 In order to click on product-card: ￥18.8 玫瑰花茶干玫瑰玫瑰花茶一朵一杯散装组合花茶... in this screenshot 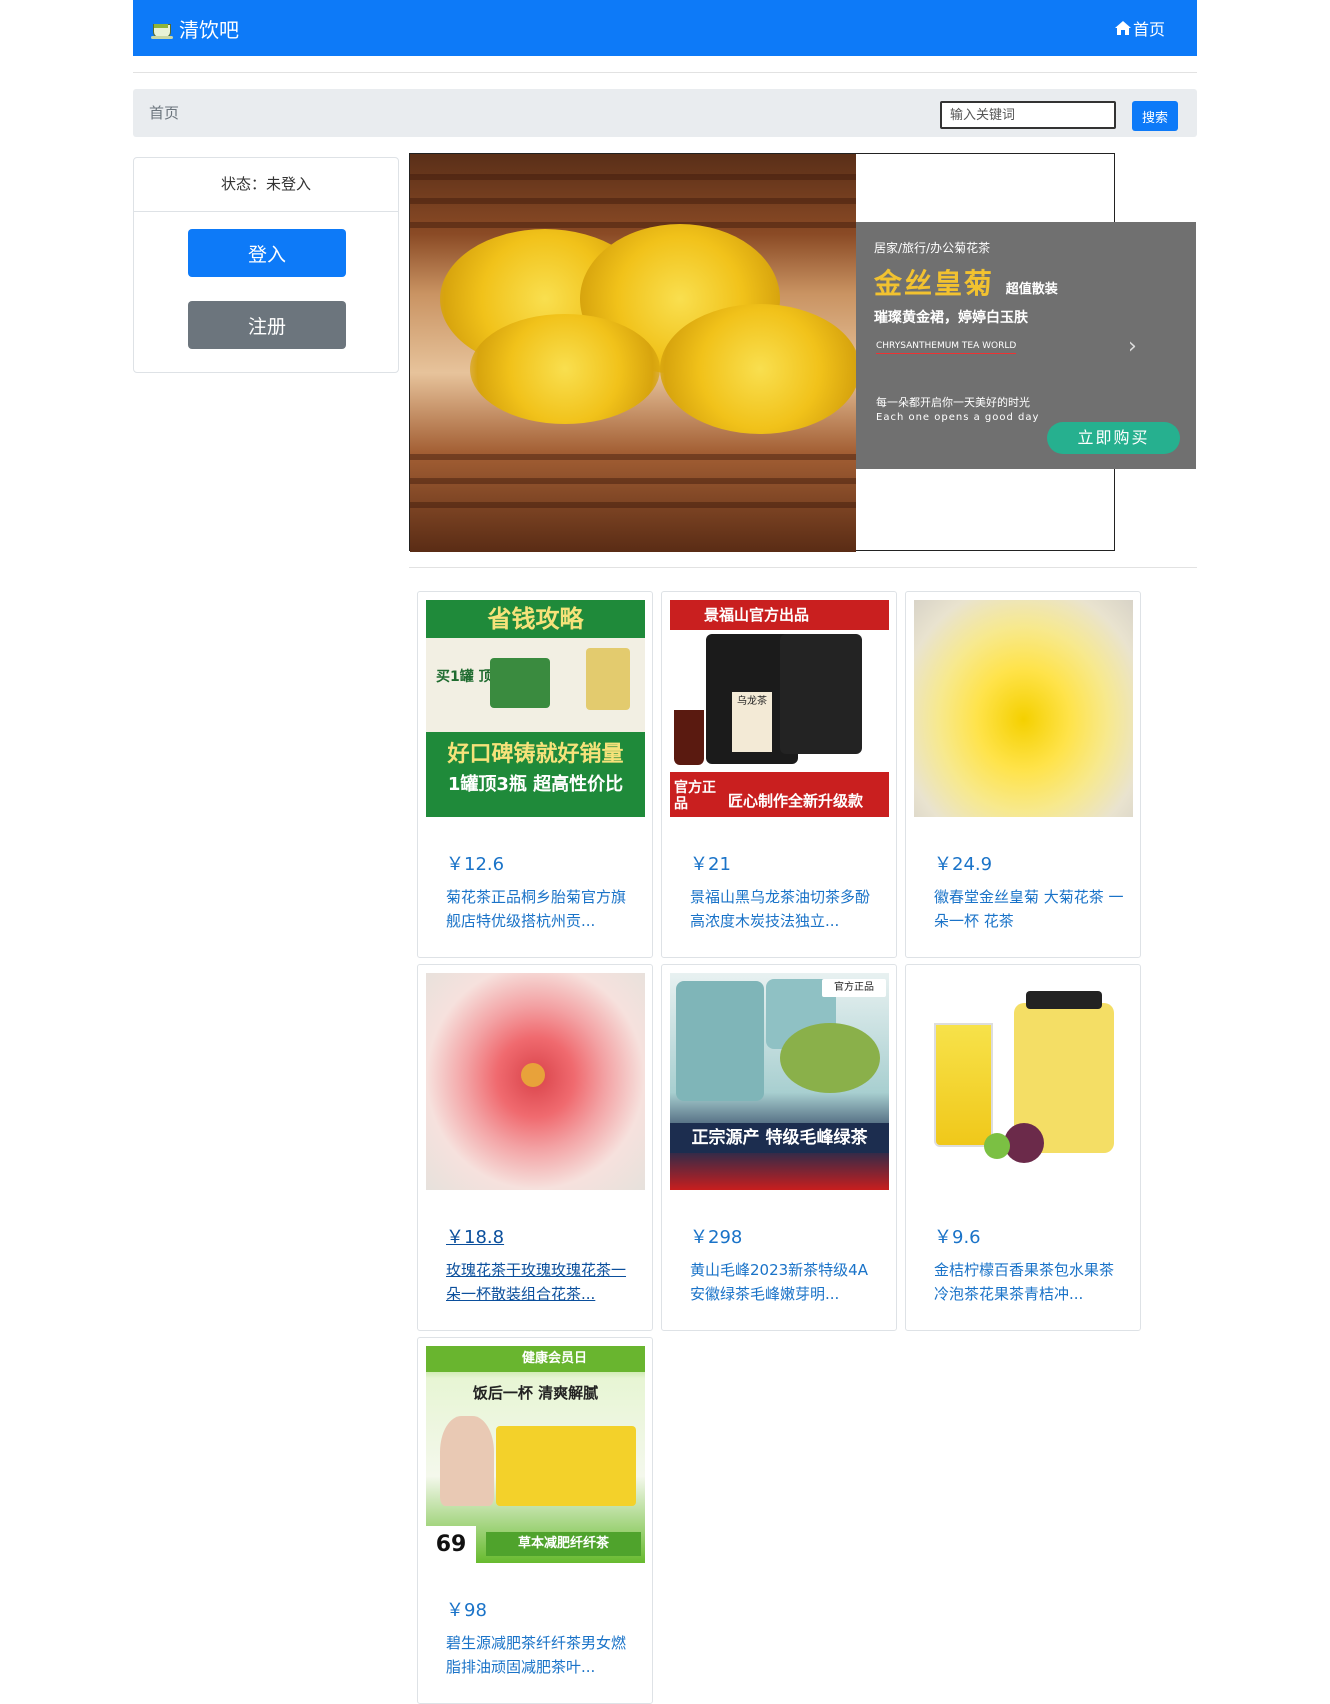, I will do `click(535, 1147)`.